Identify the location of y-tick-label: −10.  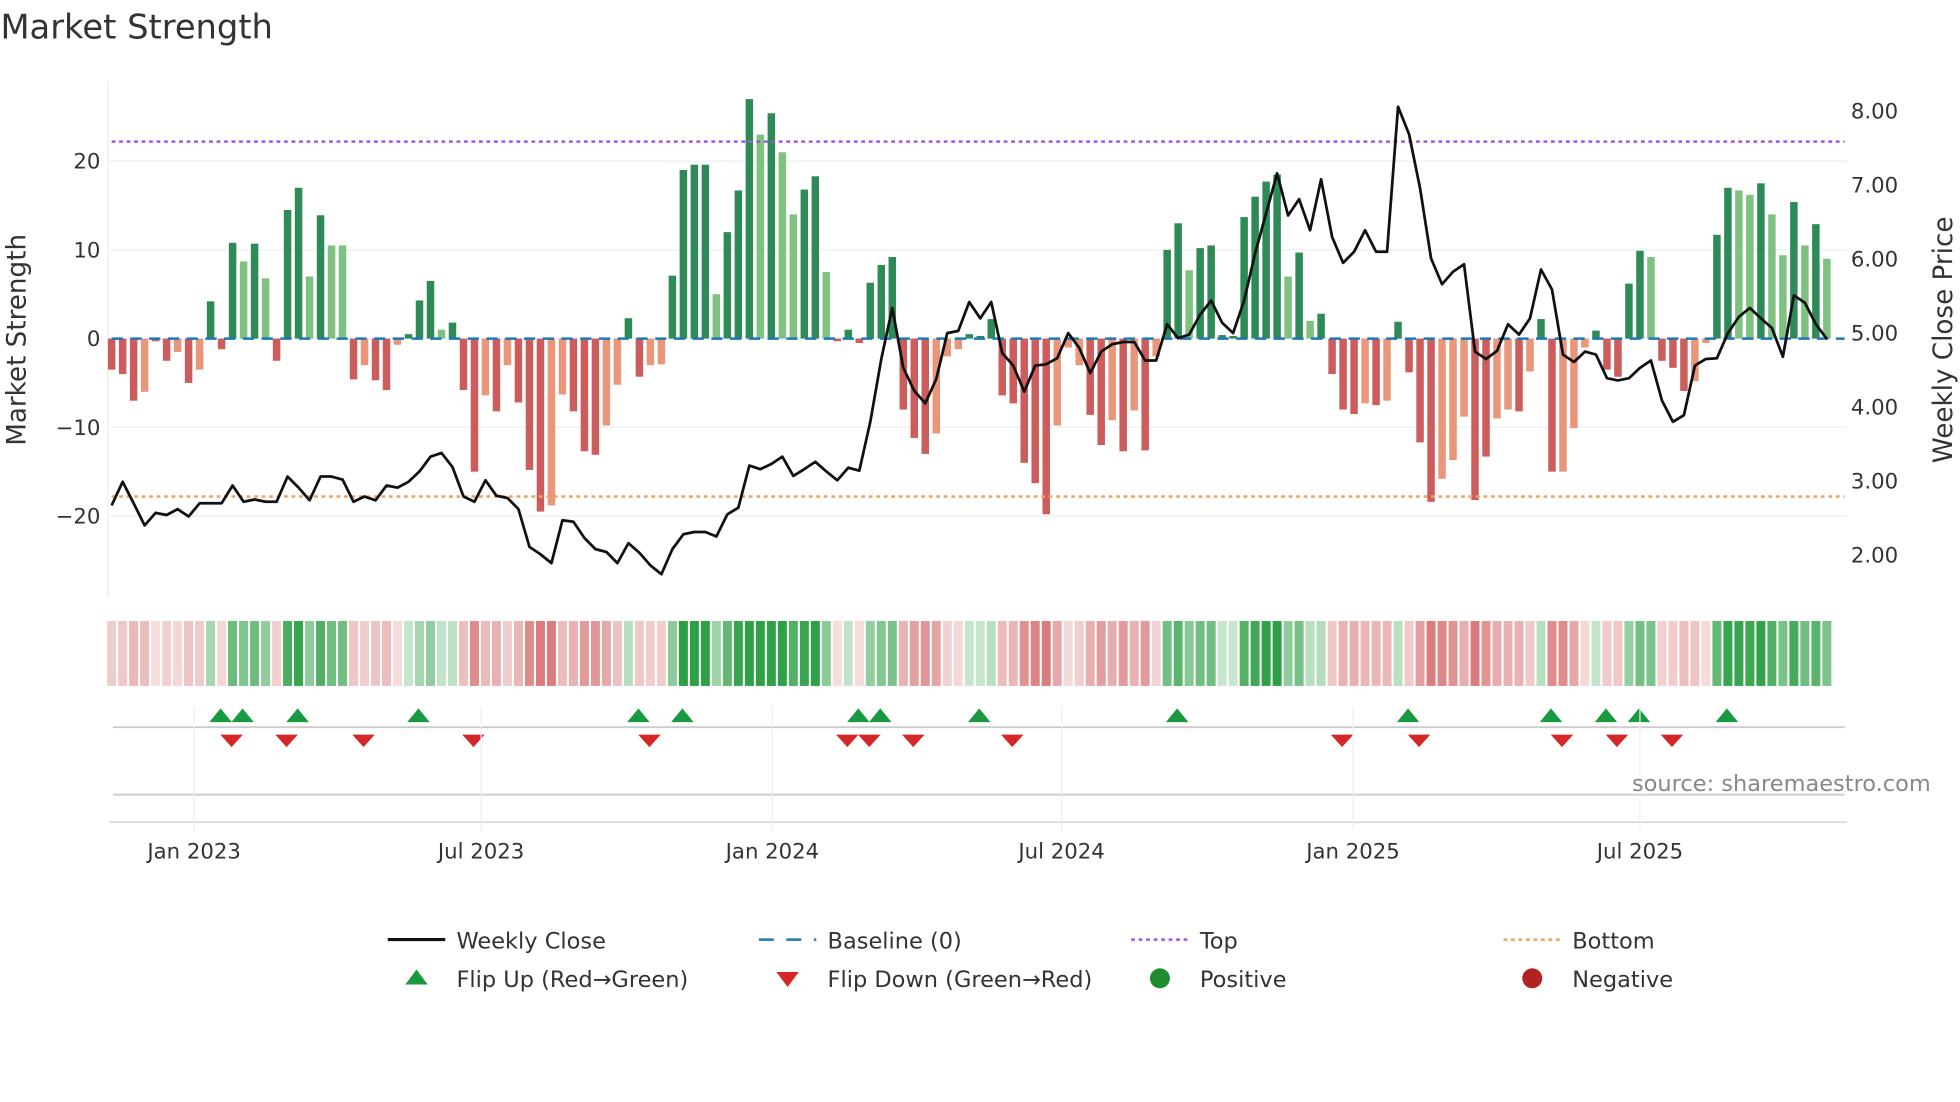
(78, 428).